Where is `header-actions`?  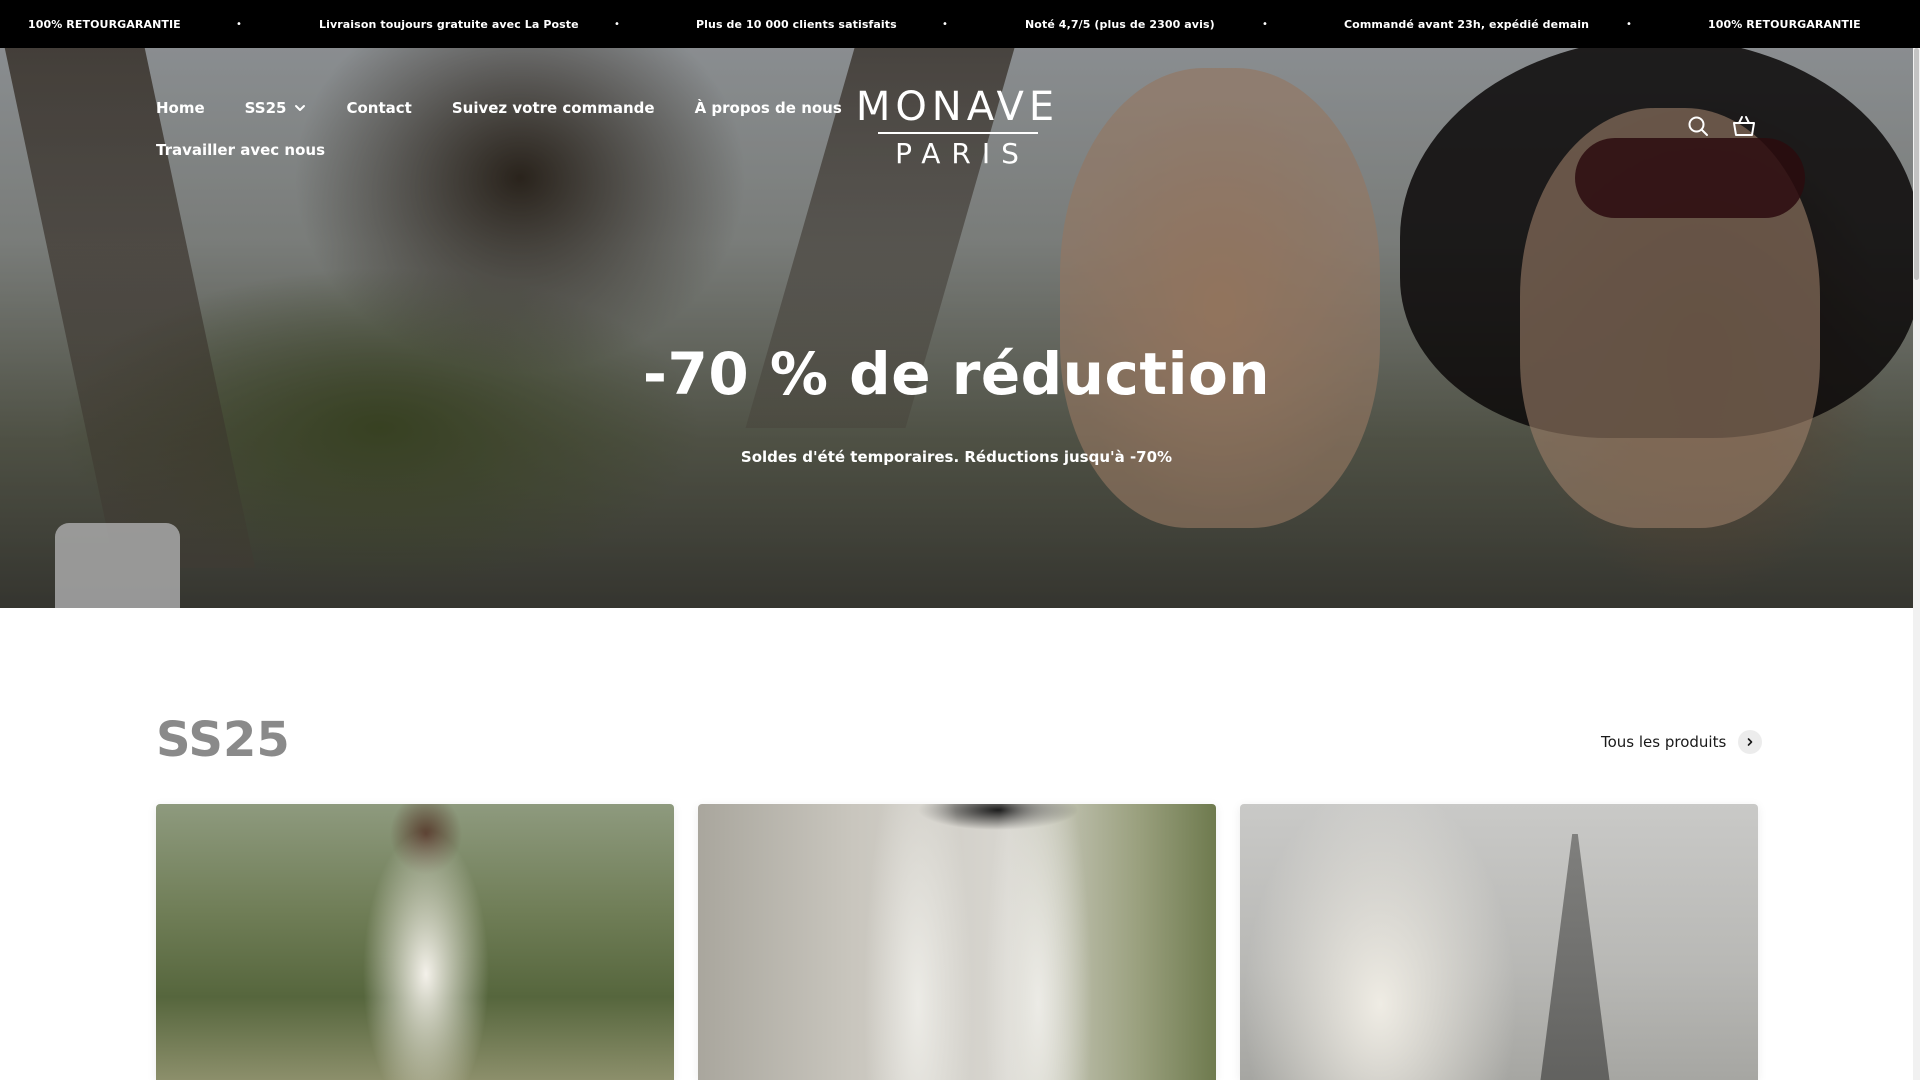 header-actions is located at coordinates (1721, 126).